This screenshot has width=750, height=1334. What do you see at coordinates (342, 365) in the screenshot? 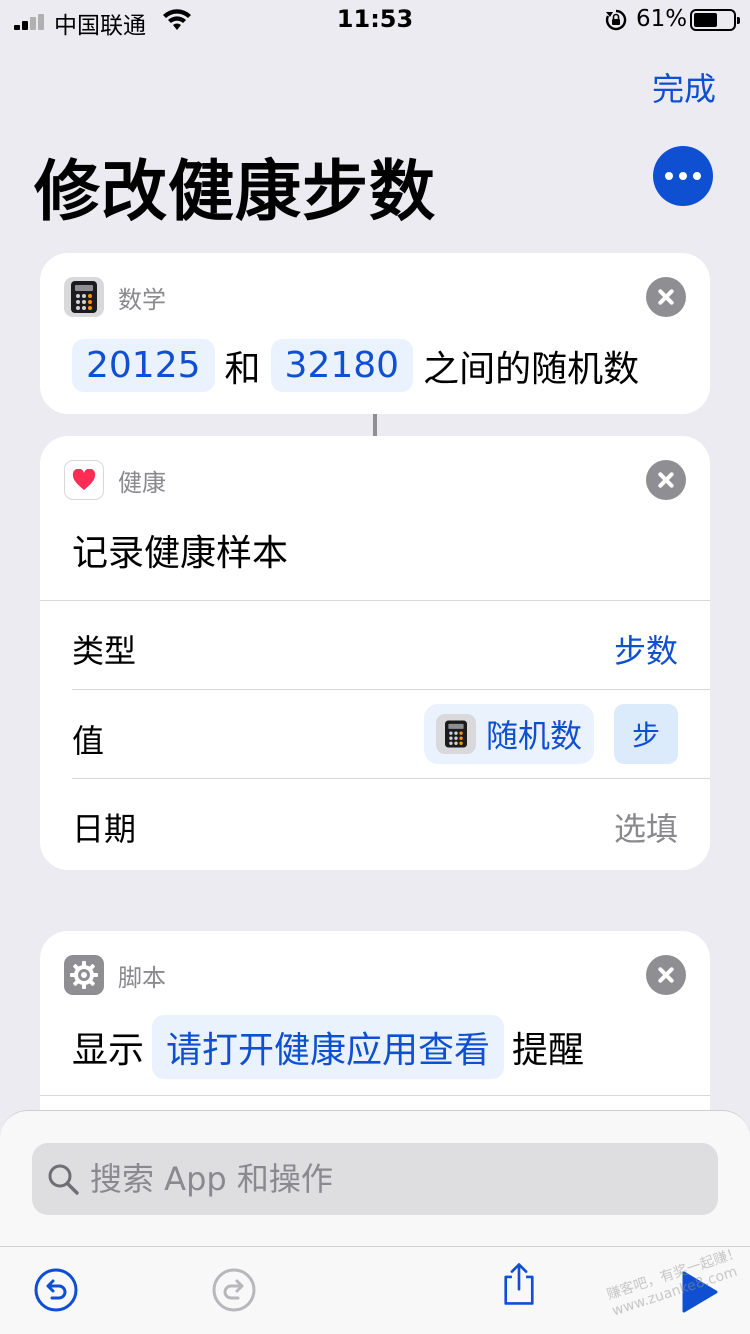
I see `max-value-token: 32180` at bounding box center [342, 365].